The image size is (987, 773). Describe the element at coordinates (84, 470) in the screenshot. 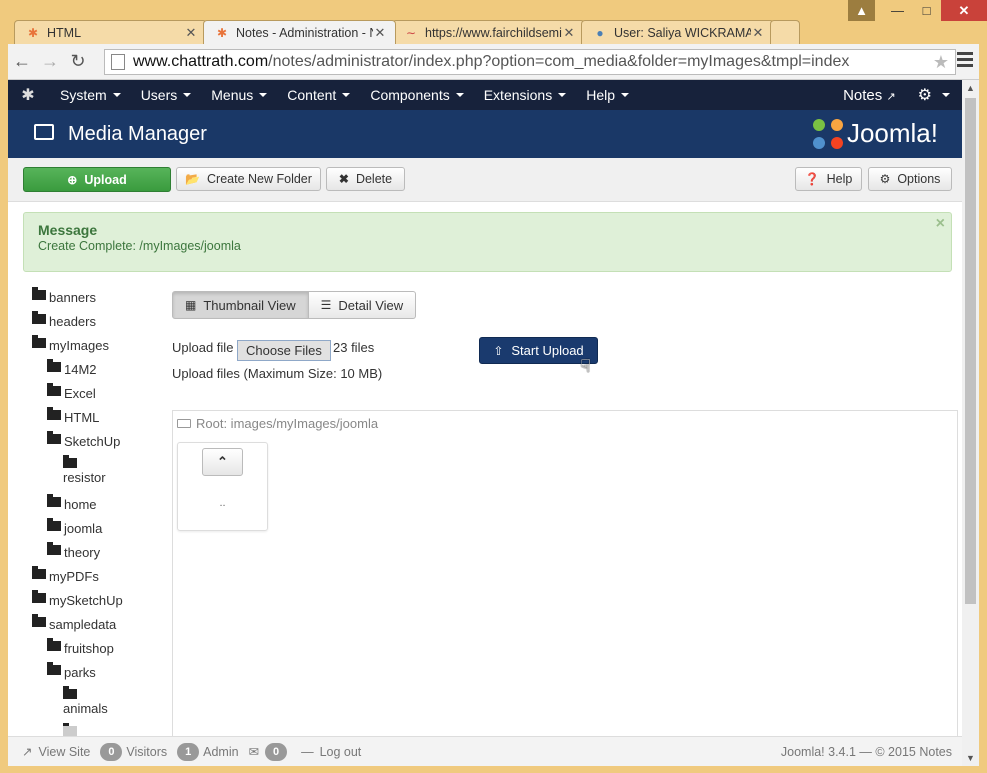

I see `tree-node: resistor` at that location.